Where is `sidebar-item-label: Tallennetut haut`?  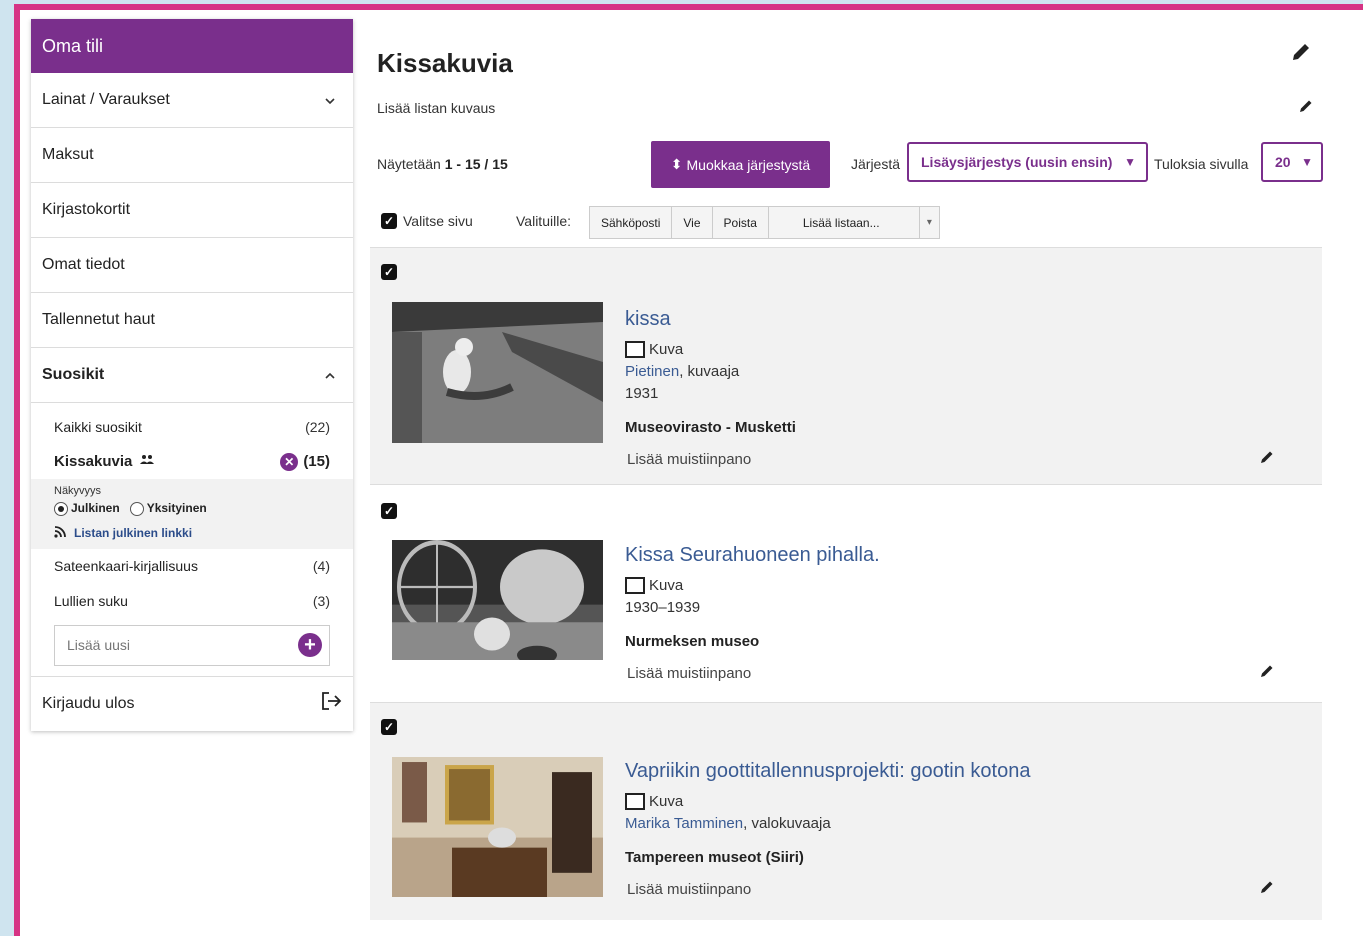
sidebar-item-label: Tallennetut haut is located at coordinates (98, 319).